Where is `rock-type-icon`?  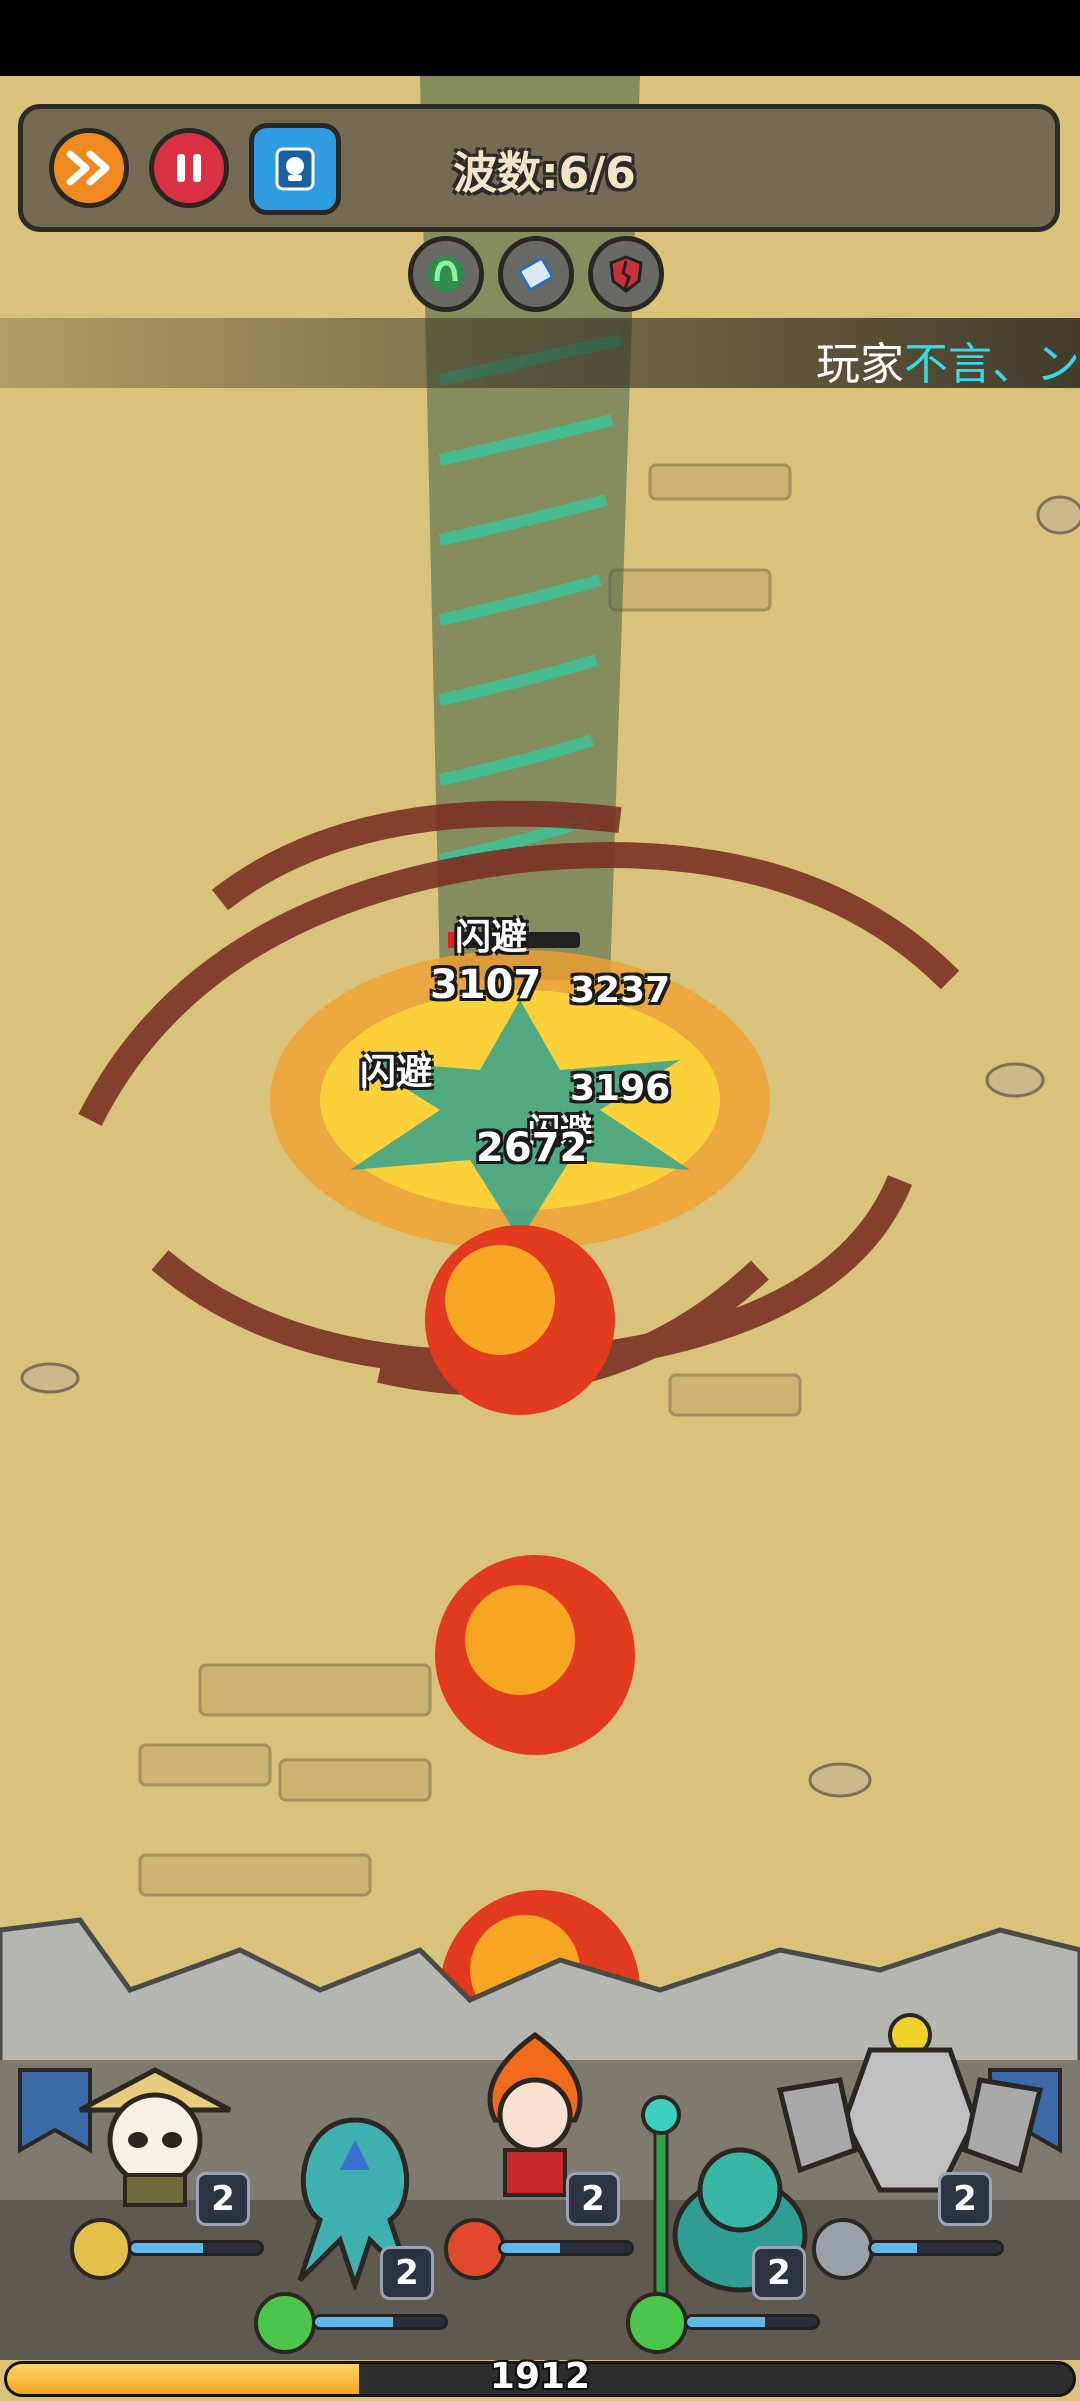
rock-type-icon is located at coordinates (843, 2249).